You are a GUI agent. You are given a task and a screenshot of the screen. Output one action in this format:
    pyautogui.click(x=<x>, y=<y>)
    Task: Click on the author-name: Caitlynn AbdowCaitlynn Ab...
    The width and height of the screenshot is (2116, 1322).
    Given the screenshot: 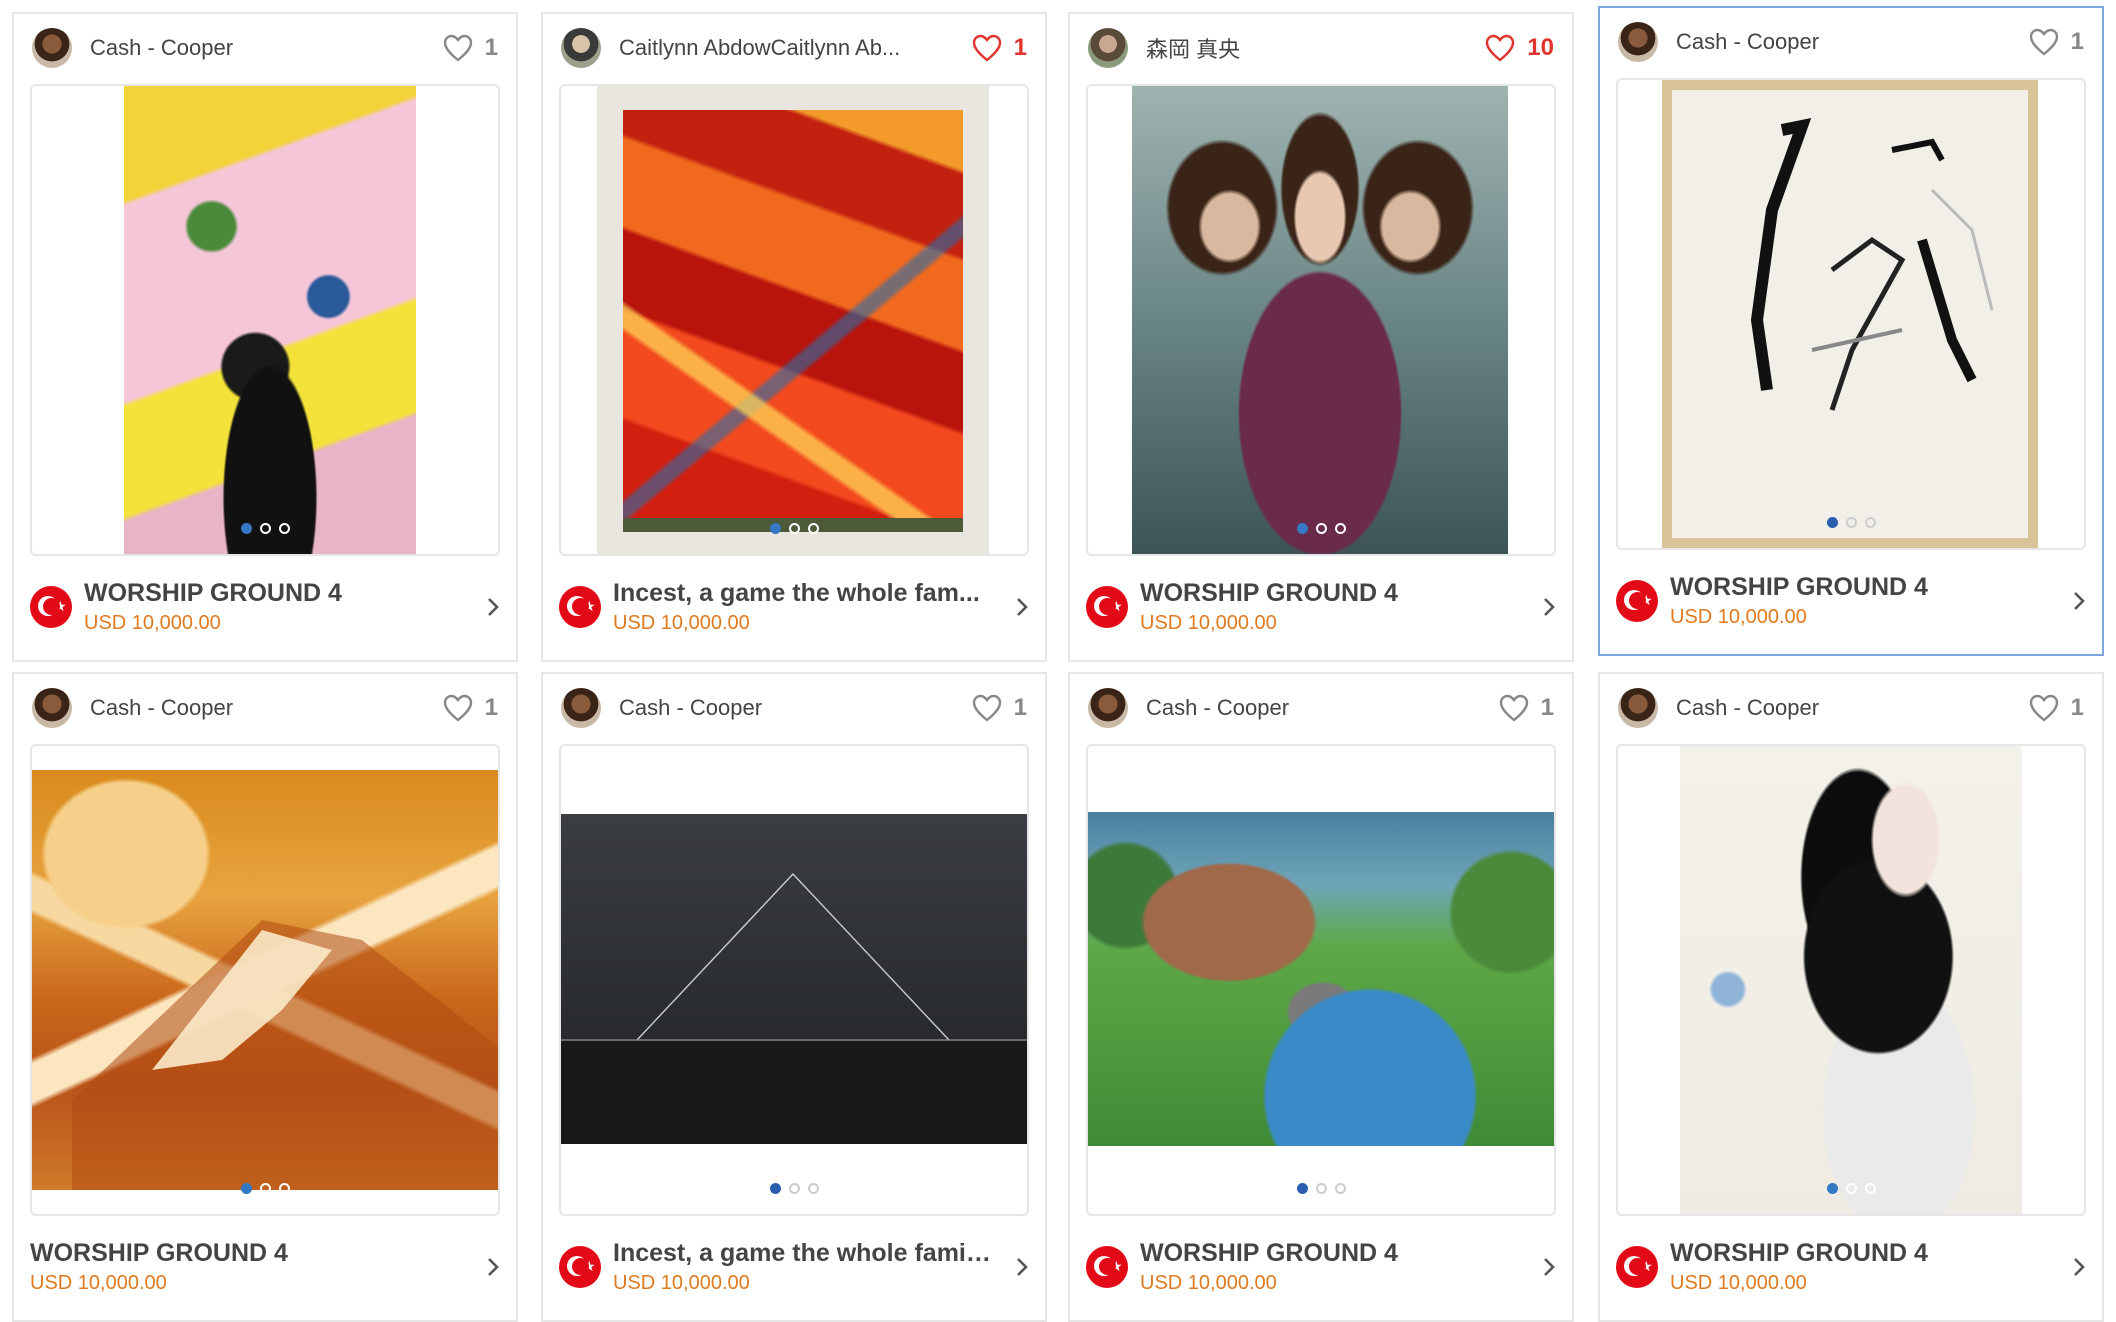 What is the action you would take?
    pyautogui.click(x=759, y=48)
    